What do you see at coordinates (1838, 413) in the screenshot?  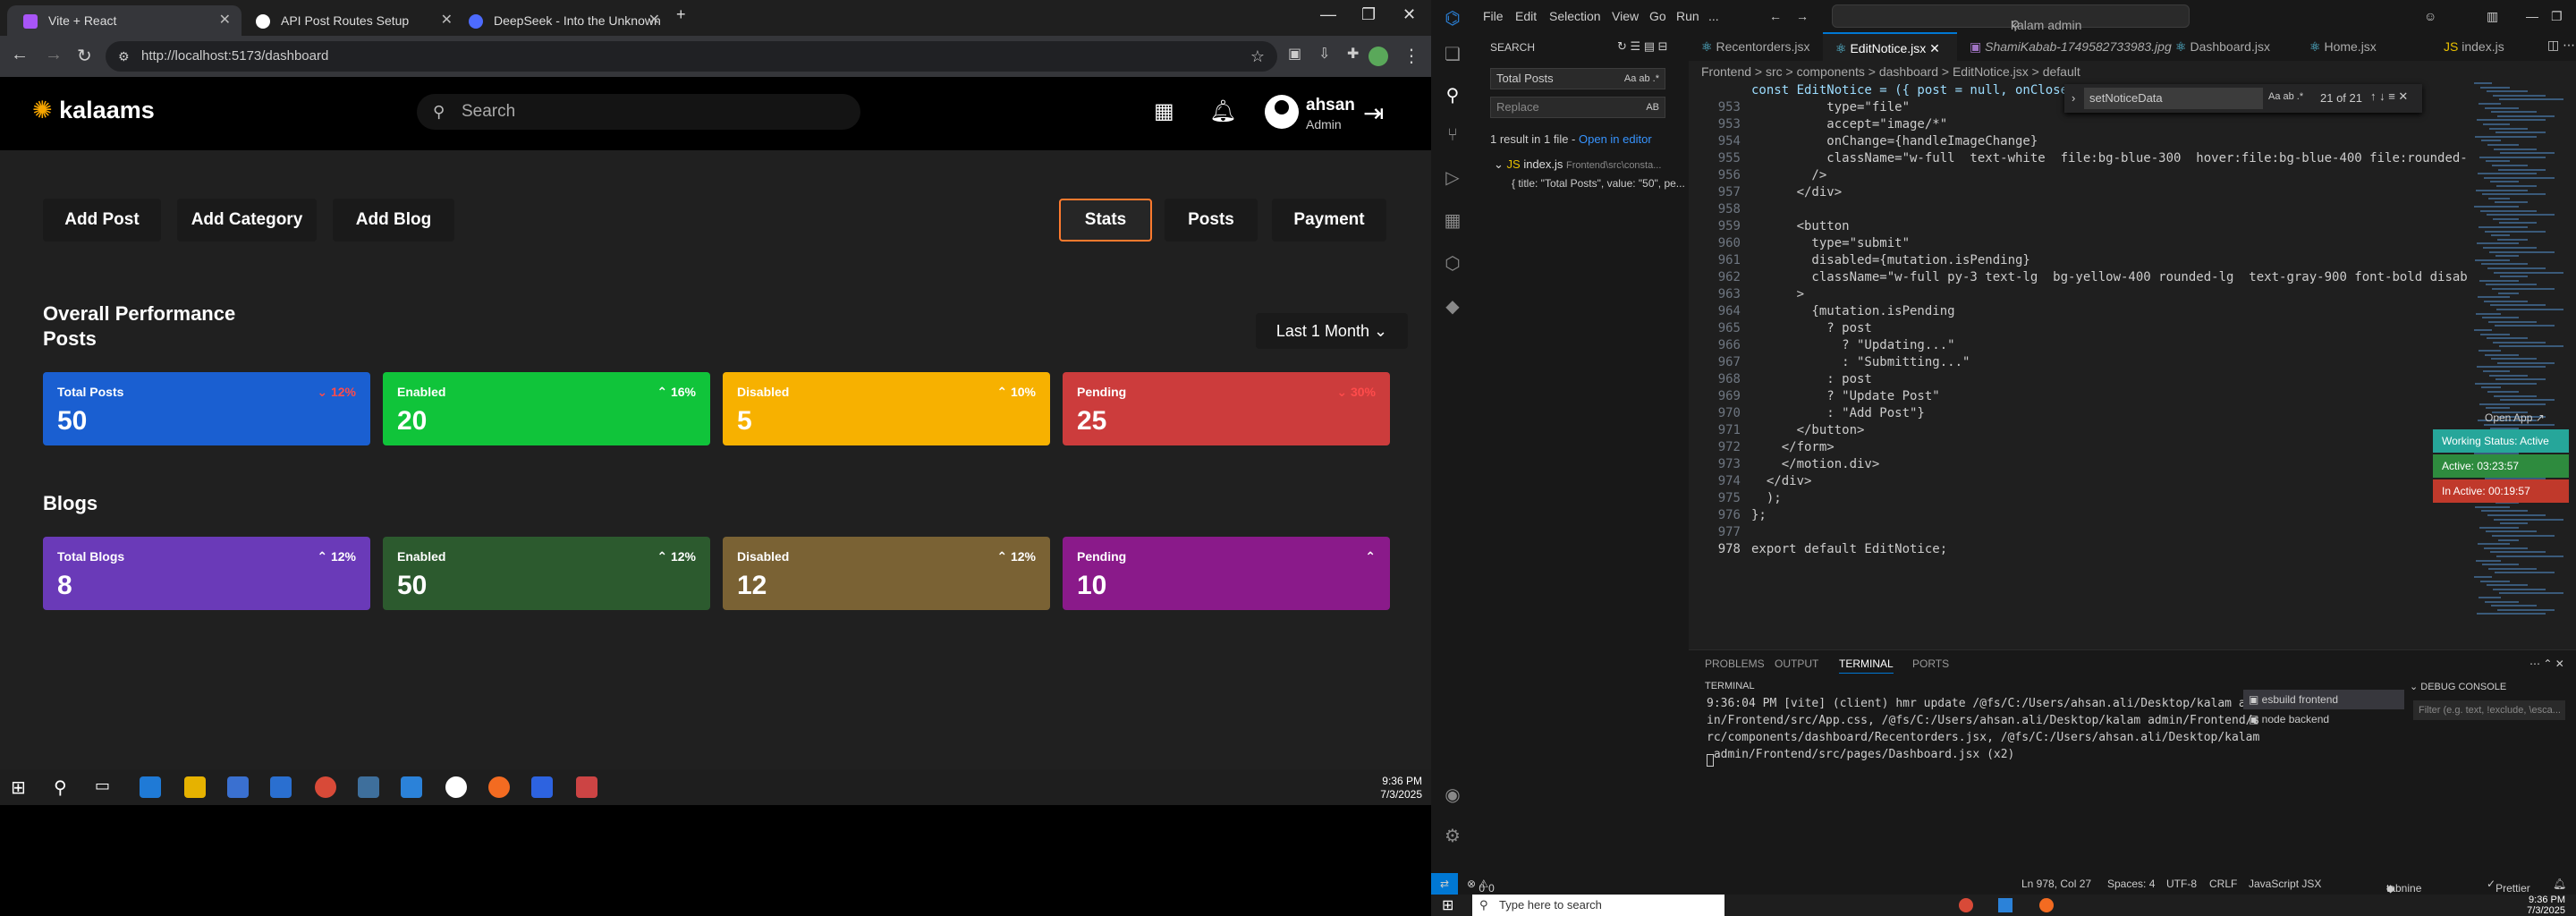 I see `code-line: : "Add Post"}` at bounding box center [1838, 413].